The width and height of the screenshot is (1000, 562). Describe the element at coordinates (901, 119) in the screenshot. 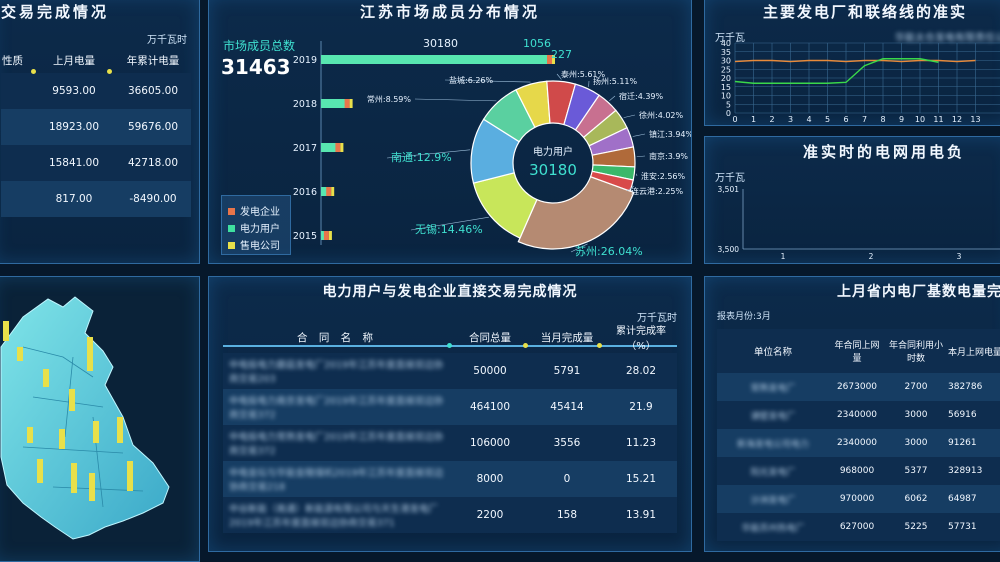

I see `x-tick-label: 9` at that location.